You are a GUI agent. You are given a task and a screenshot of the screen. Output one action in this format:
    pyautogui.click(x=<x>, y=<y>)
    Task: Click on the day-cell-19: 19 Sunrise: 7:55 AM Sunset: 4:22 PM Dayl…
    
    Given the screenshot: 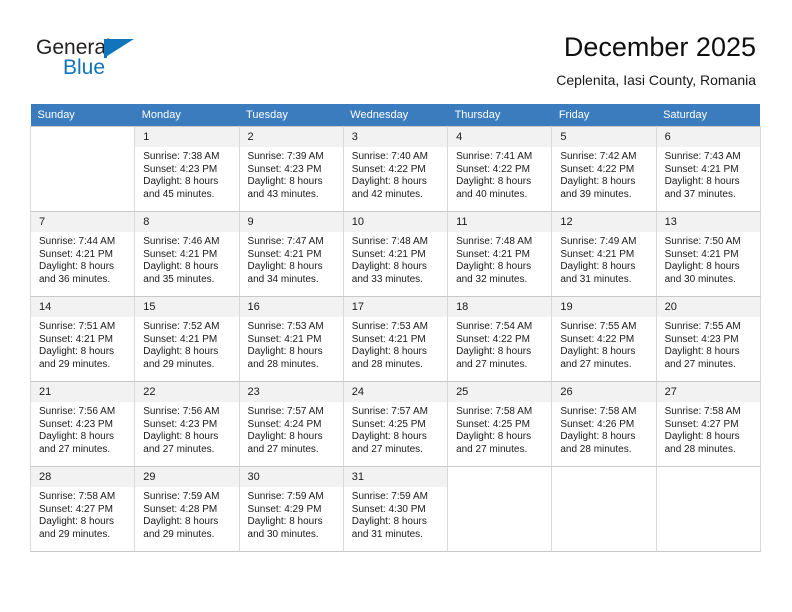 What is the action you would take?
    pyautogui.click(x=604, y=339)
    